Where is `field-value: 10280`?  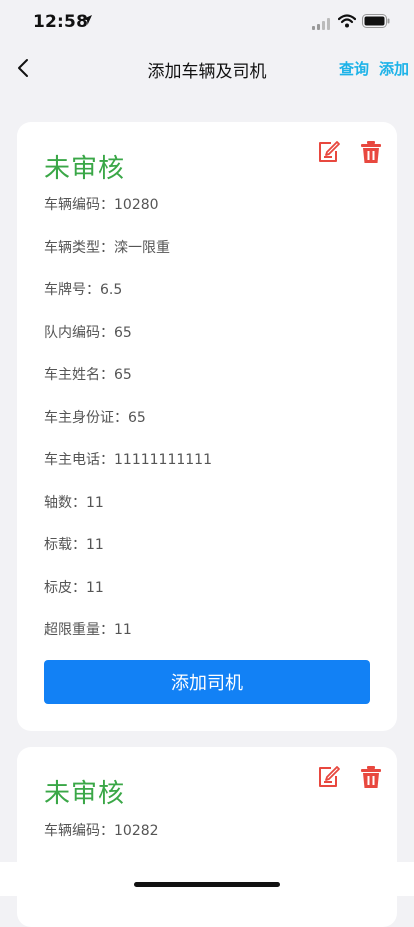
field-value: 10280 is located at coordinates (136, 205).